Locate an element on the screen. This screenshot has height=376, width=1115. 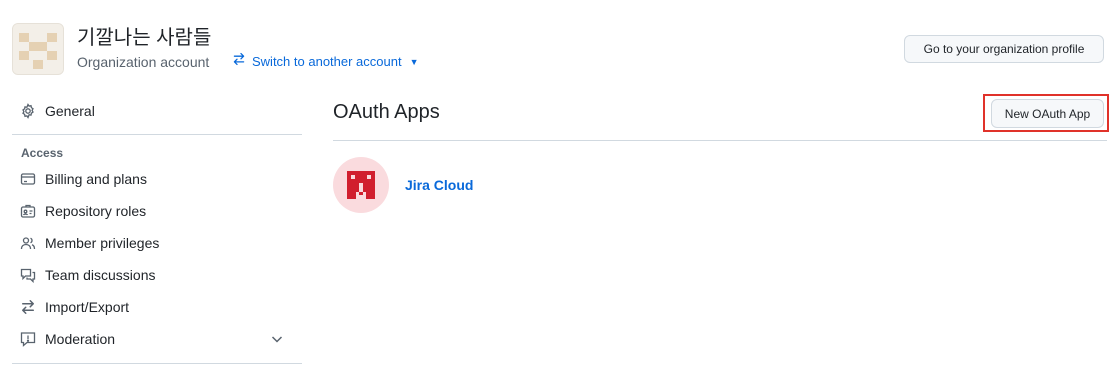
sidebar-section-heading: Access is located at coordinates (42, 153).